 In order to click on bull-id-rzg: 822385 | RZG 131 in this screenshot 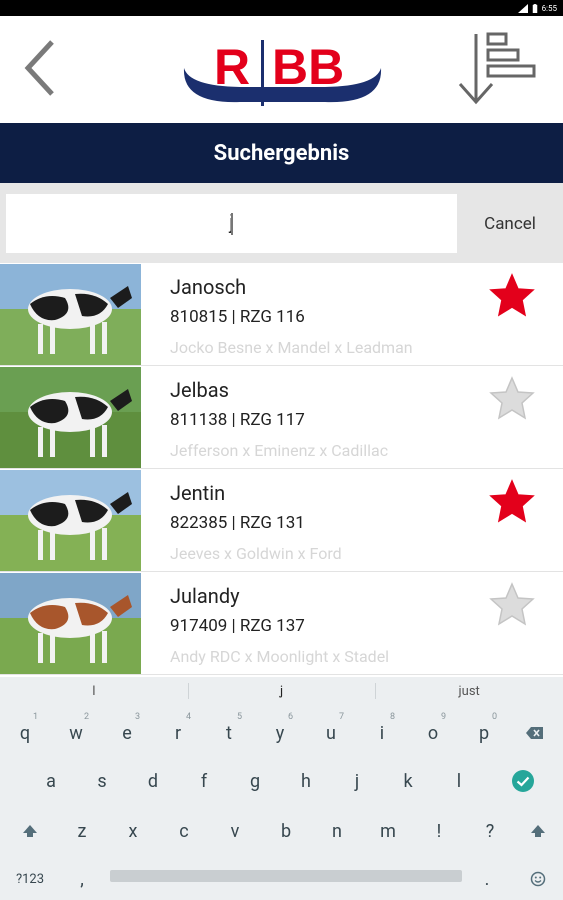, I will do `click(237, 523)`.